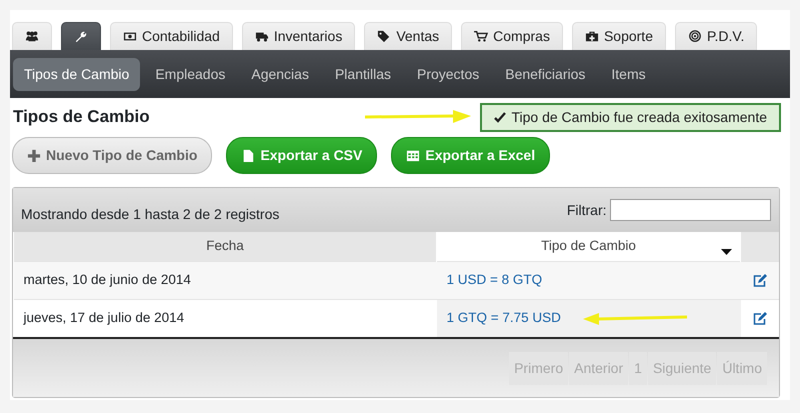  Describe the element at coordinates (34, 155) in the screenshot. I see `plus-icon` at that location.